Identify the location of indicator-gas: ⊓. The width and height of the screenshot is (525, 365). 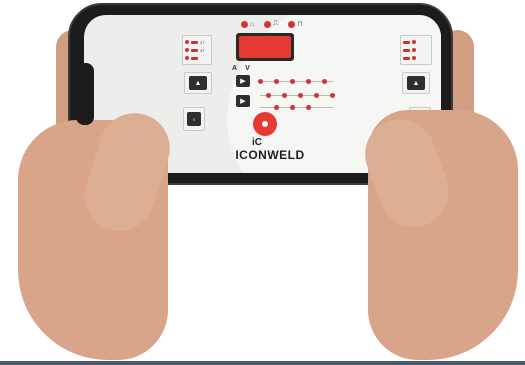
(295, 24).